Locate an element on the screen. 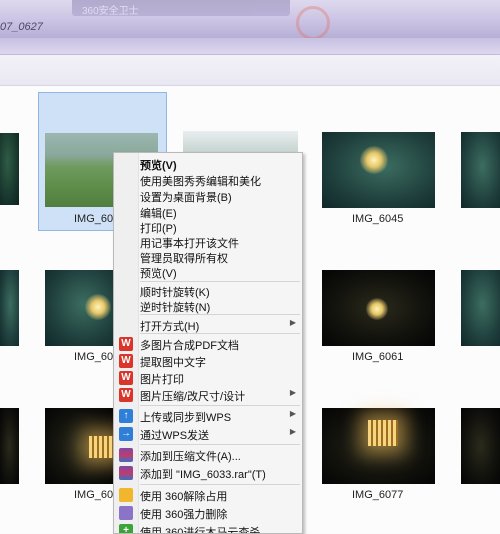  file-name: IMG_6045 is located at coordinates (378, 219).